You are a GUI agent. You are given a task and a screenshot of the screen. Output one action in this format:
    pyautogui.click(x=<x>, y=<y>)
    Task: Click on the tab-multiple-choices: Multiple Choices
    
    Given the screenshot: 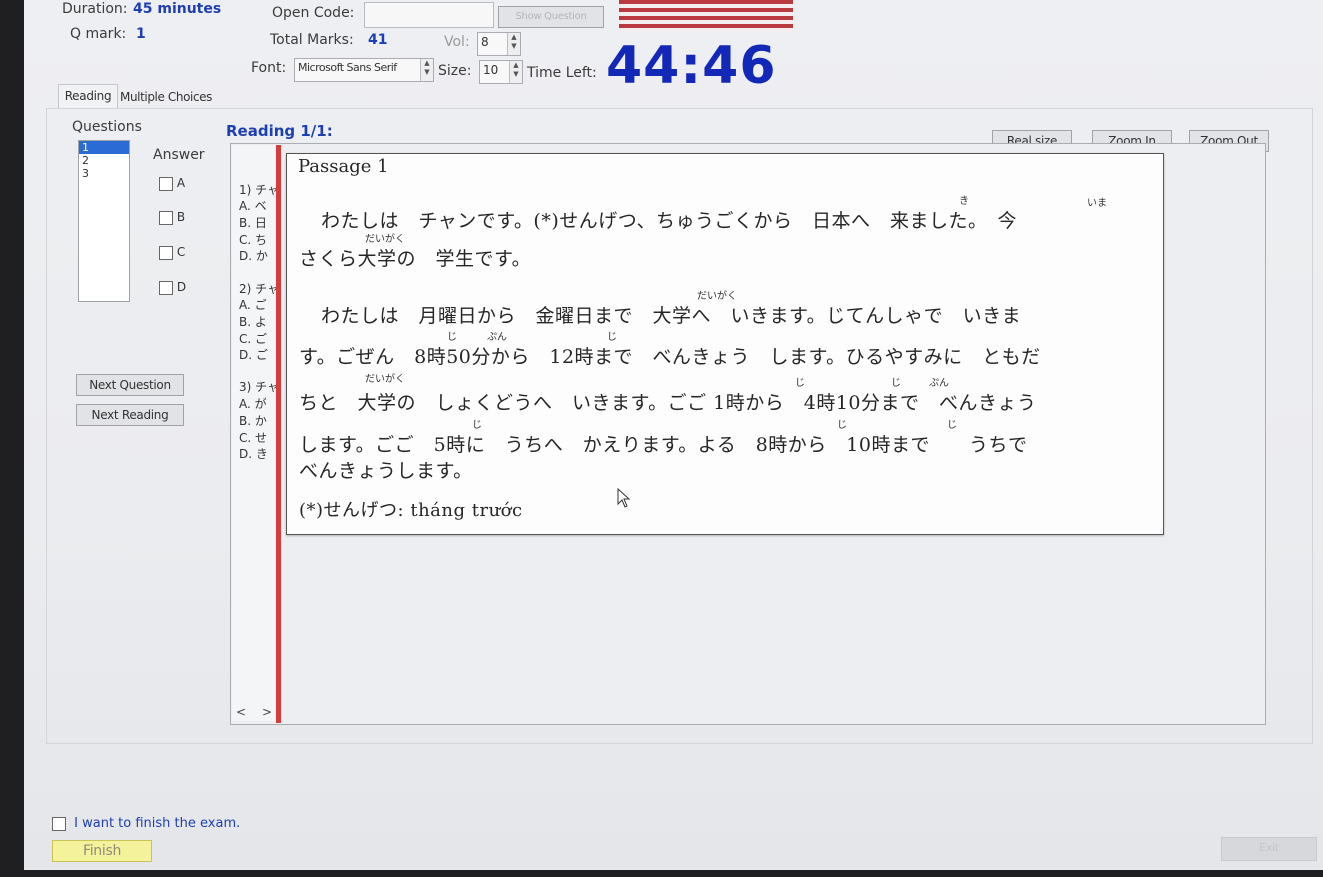 What is the action you would take?
    pyautogui.click(x=166, y=97)
    